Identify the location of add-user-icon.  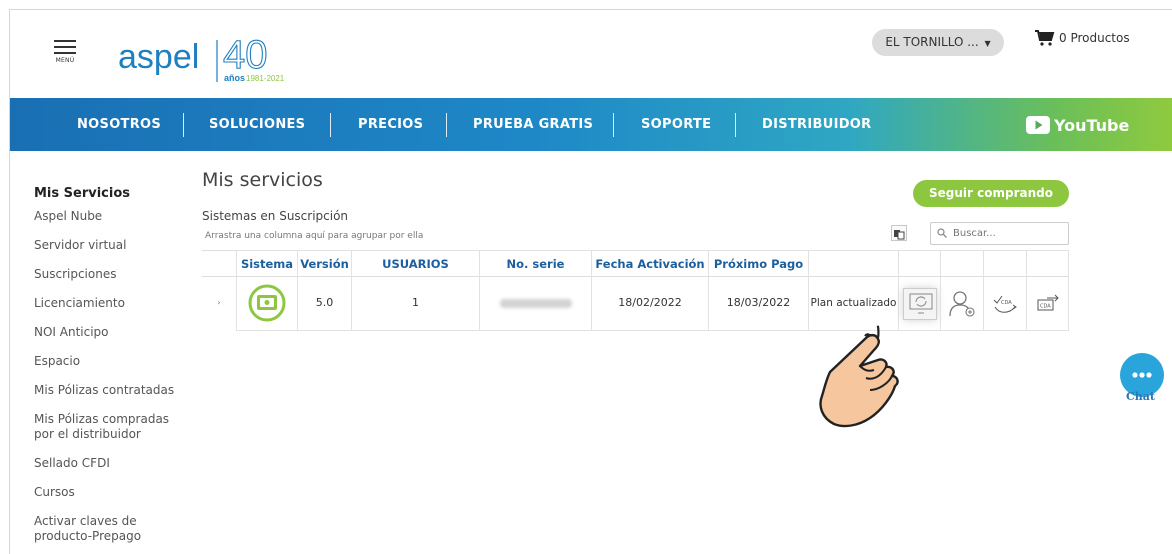
(962, 304).